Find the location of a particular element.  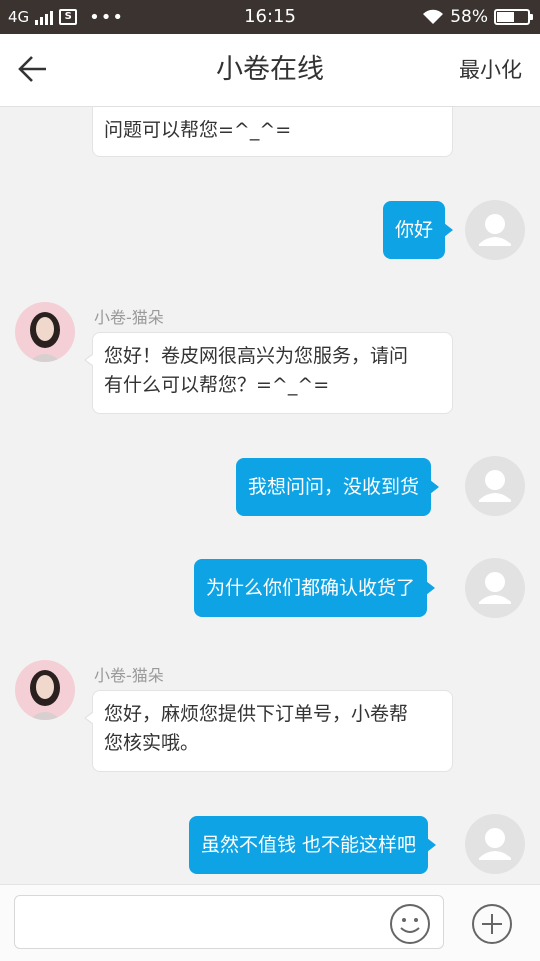

status-bar: 4G S ••• 16:15 58% is located at coordinates (270, 17).